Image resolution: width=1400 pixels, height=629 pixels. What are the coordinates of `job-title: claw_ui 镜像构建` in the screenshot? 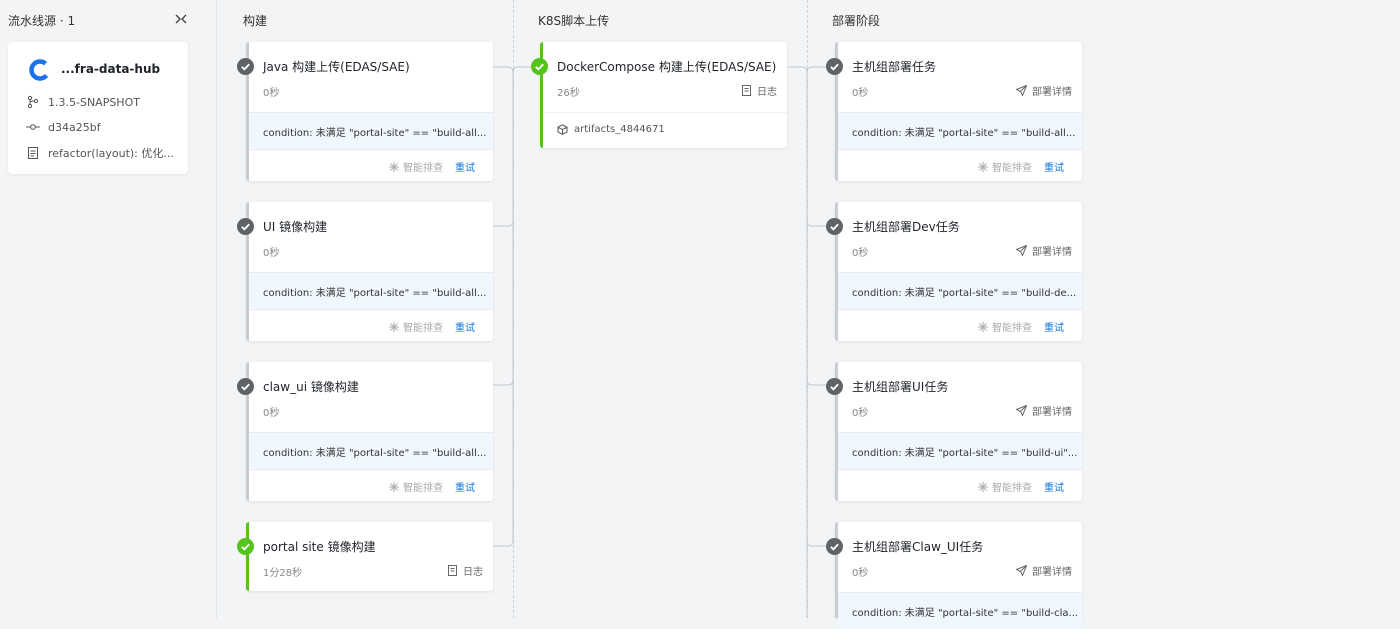 It's located at (311, 387).